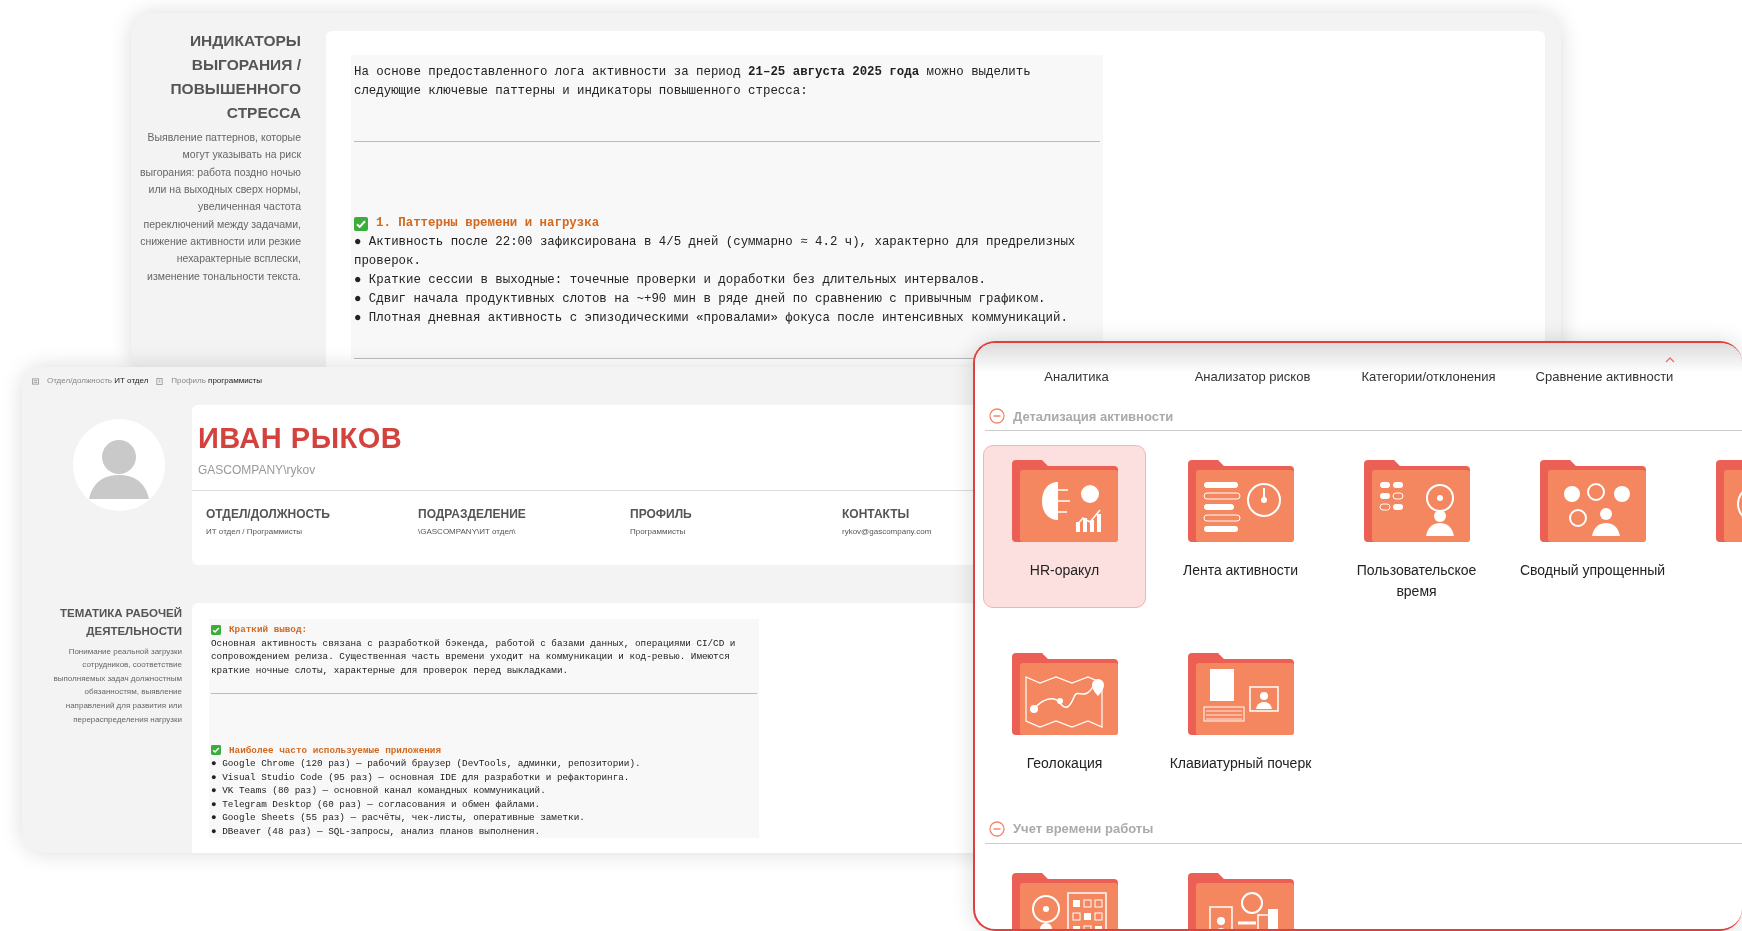 The width and height of the screenshot is (1742, 931). Describe the element at coordinates (376, 804) in the screenshot. I see `bullet-item: ● Telegram Desktop (60 раз) — согласования и обмен файлами.` at that location.